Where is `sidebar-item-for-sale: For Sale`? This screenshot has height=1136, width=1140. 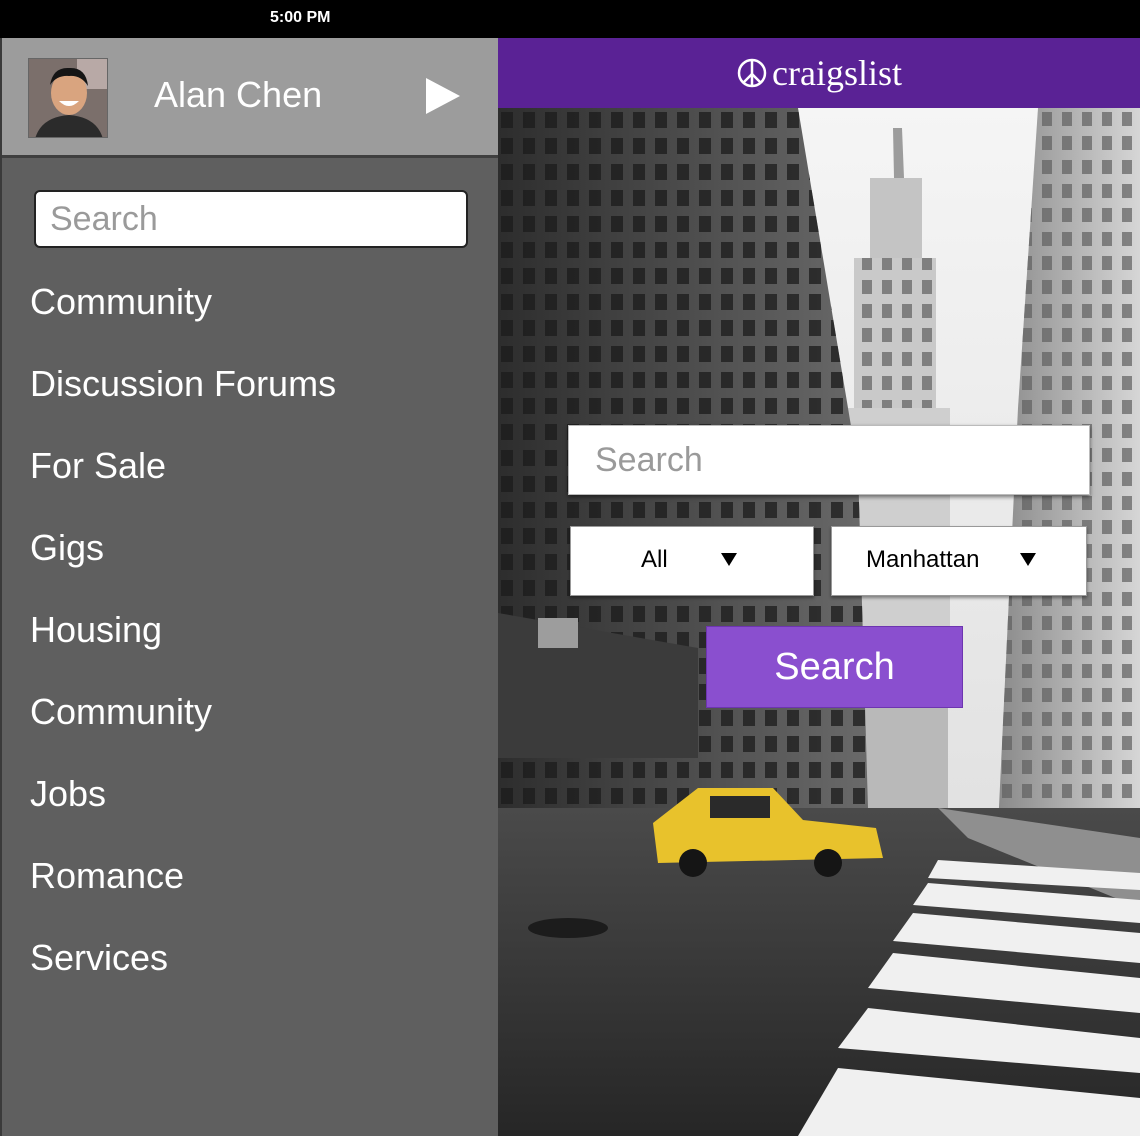 sidebar-item-for-sale: For Sale is located at coordinates (251, 479).